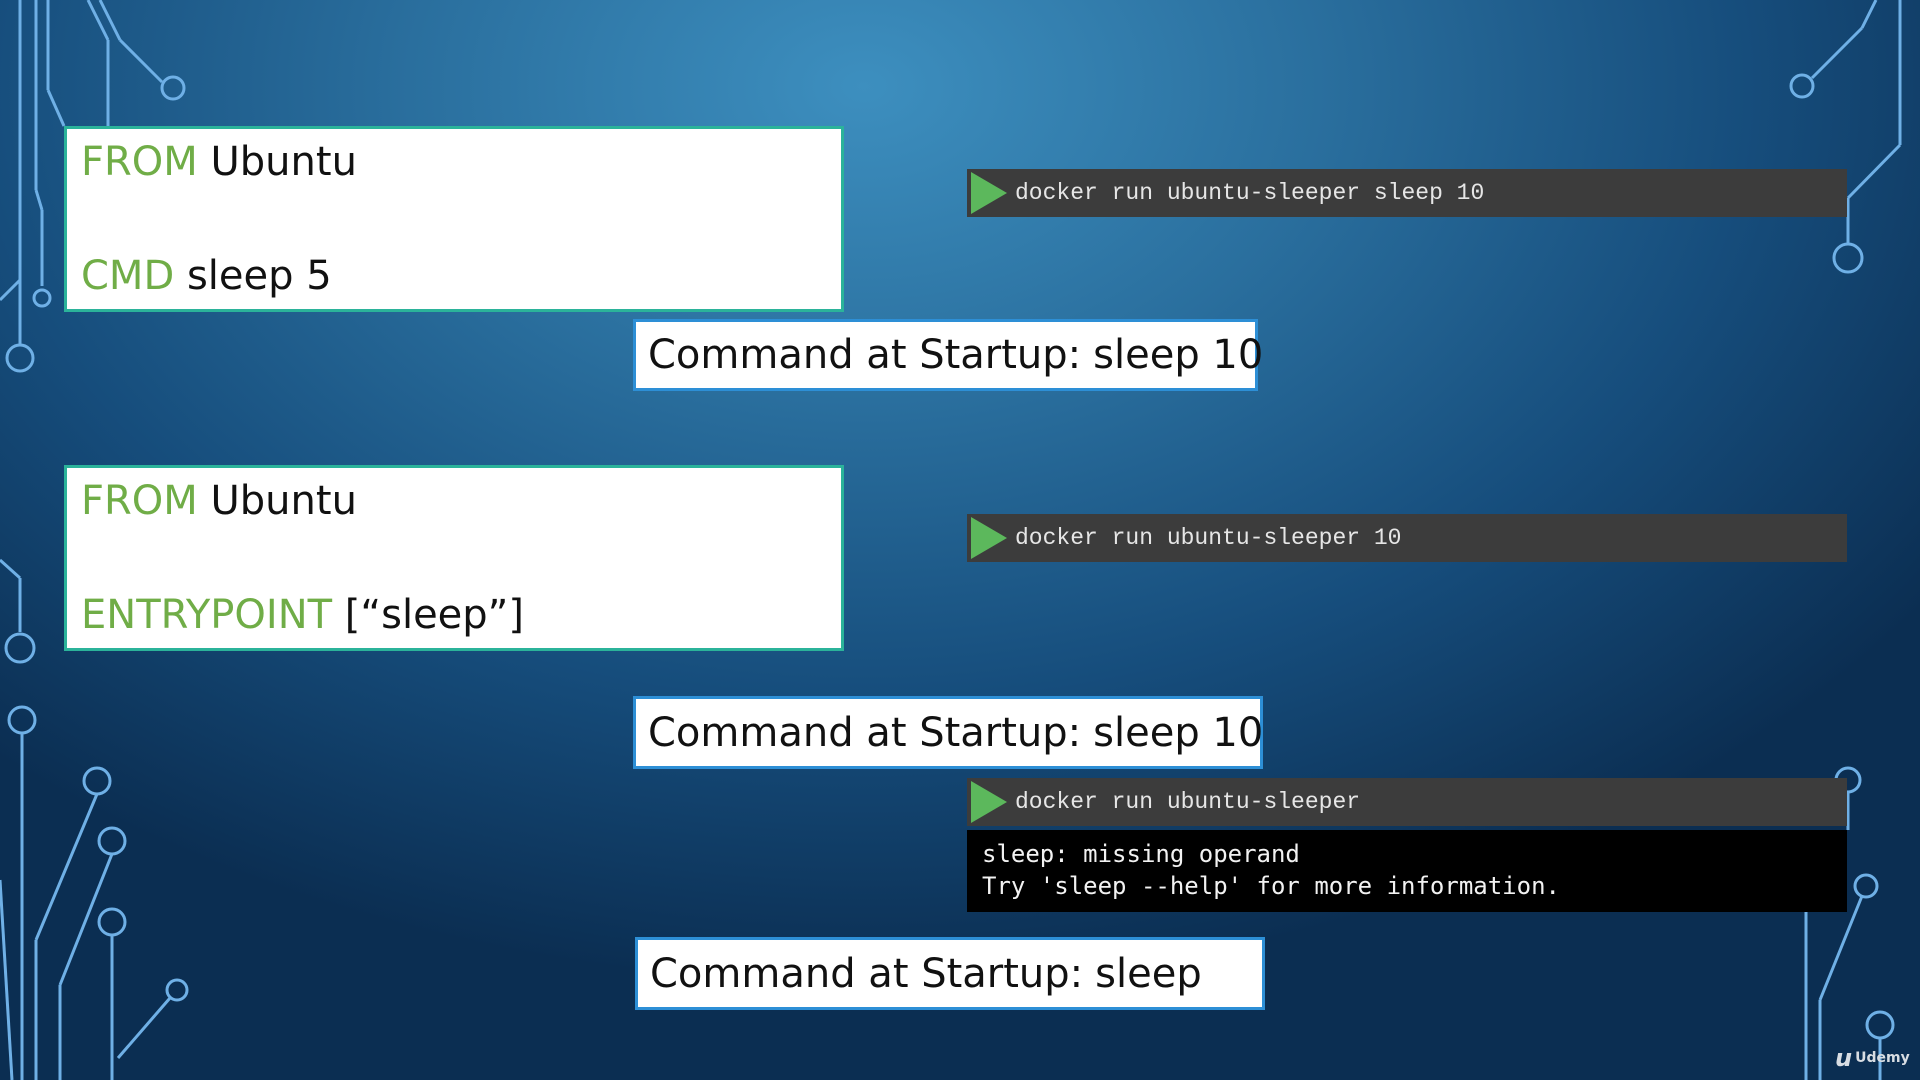 Image resolution: width=1920 pixels, height=1080 pixels. I want to click on startup-result-3: Command at Startup: sleep, so click(950, 973).